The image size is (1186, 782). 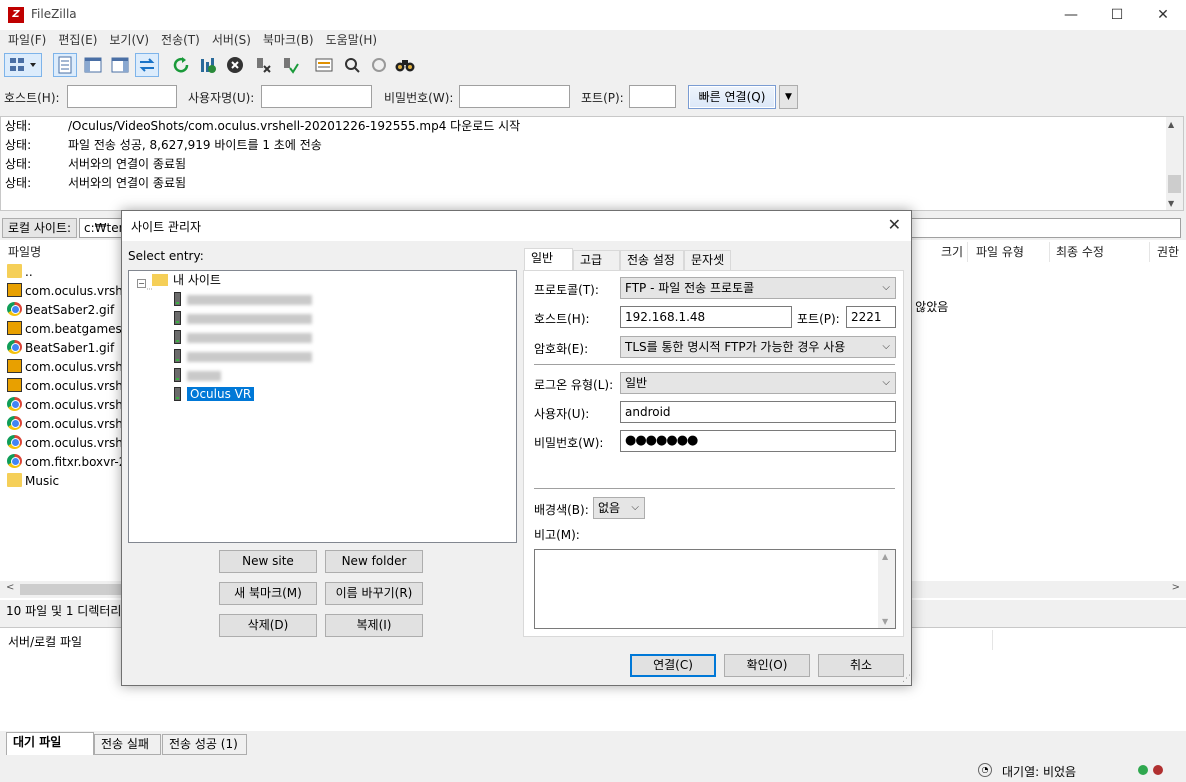 I want to click on logon-type-label: 로그온 유형(L):, so click(x=574, y=385).